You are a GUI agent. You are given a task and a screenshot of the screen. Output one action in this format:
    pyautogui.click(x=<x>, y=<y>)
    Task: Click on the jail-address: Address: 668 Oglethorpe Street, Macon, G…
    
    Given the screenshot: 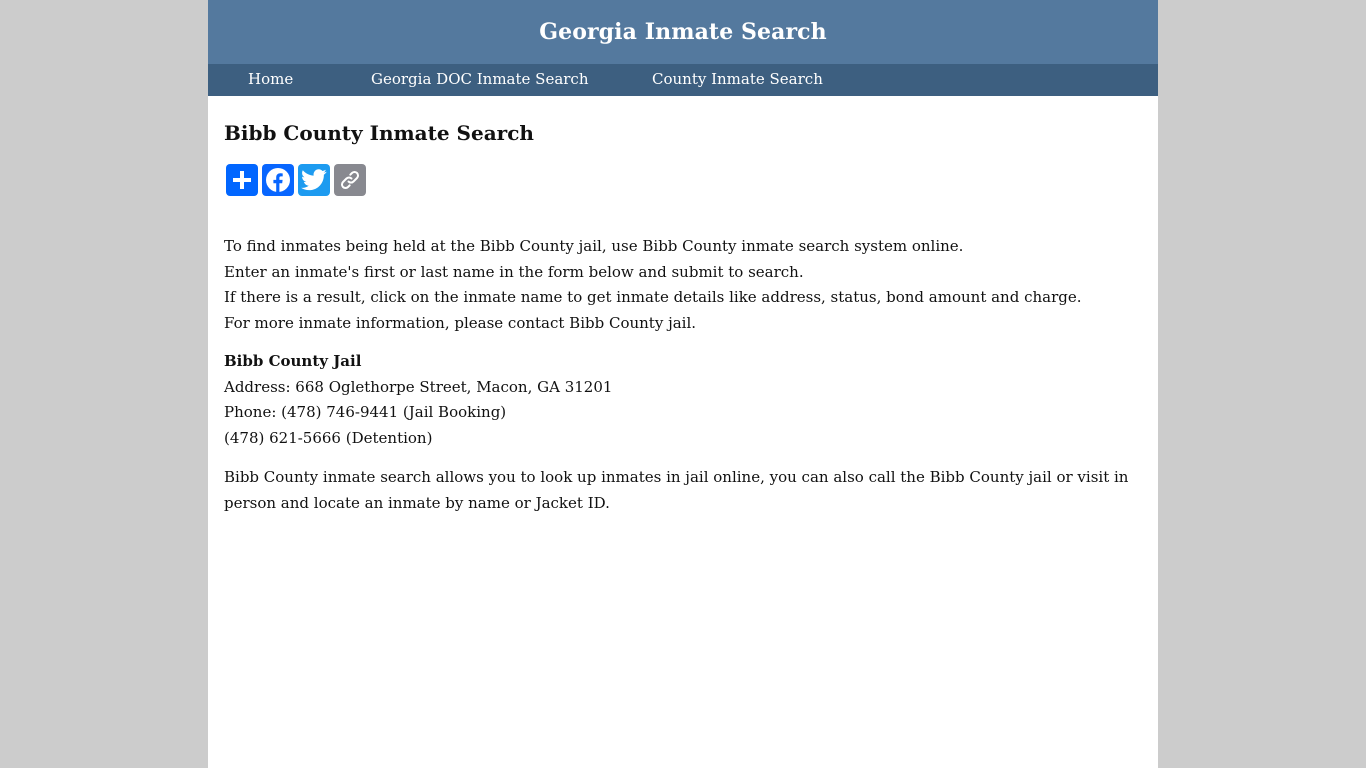 What is the action you would take?
    pyautogui.click(x=418, y=386)
    